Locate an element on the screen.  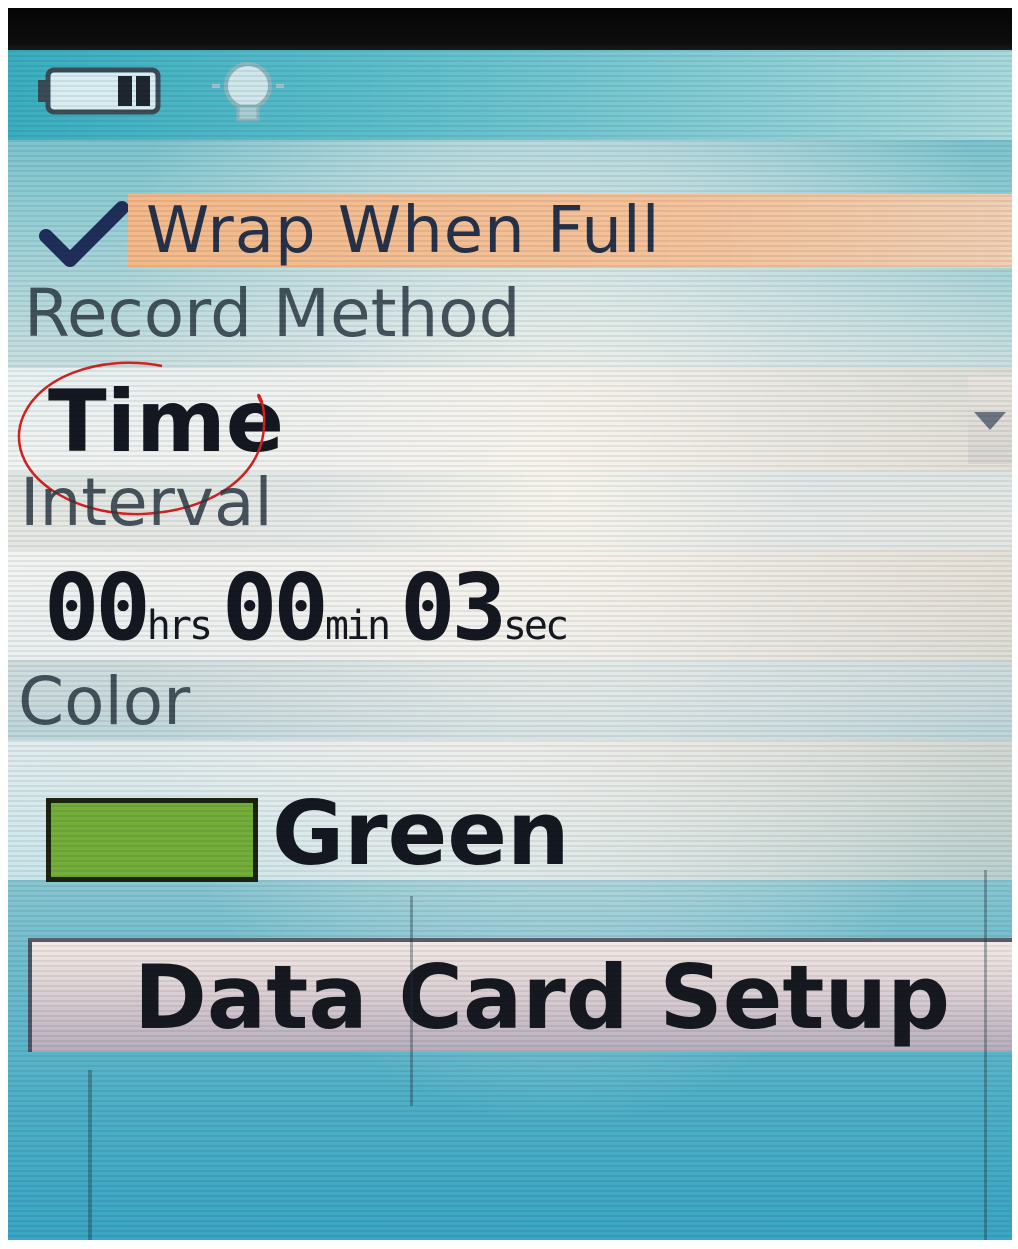
interval-seconds: 03 is located at coordinates (453, 607).